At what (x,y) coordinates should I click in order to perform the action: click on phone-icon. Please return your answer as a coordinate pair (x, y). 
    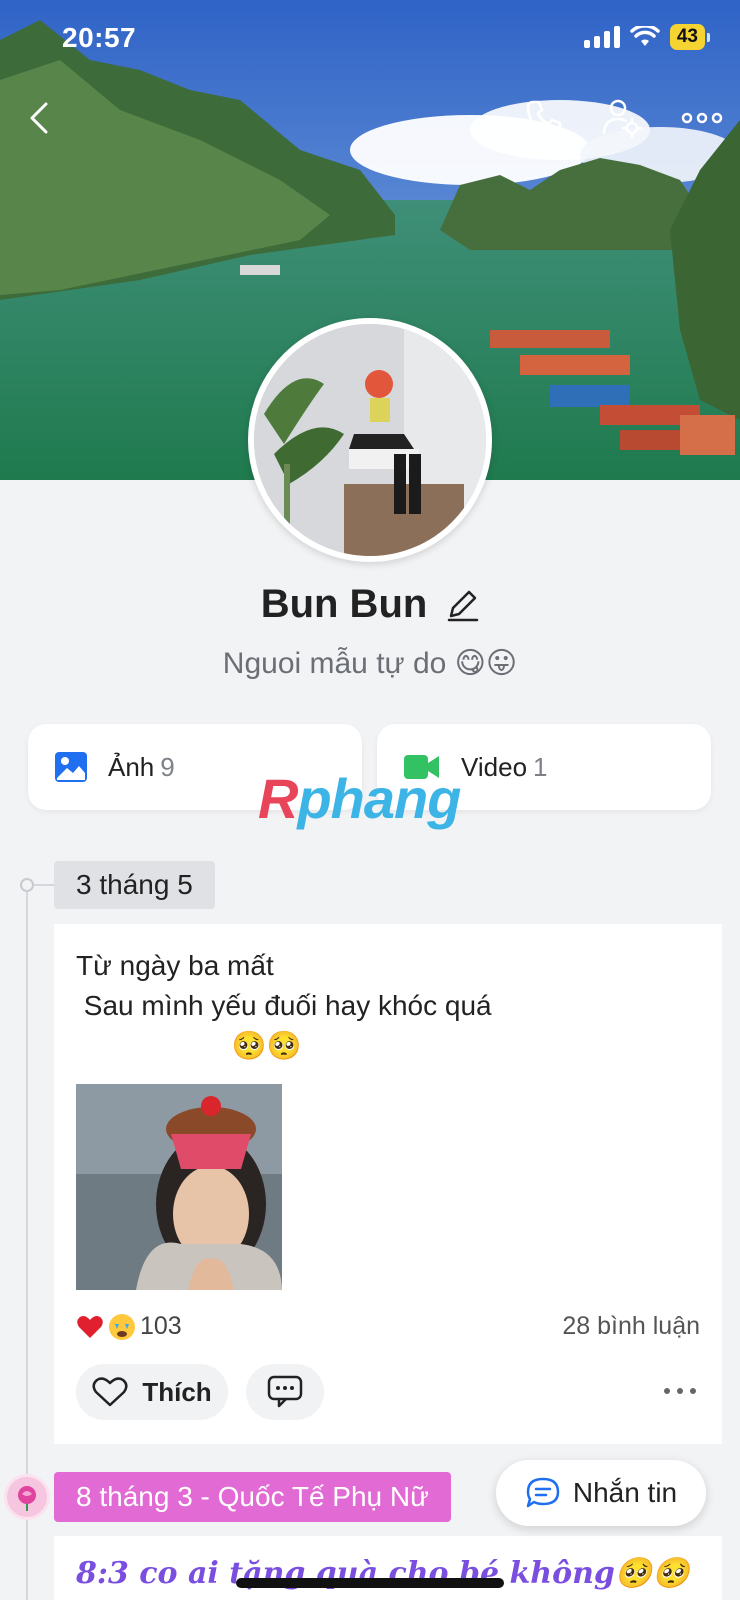
    Looking at the image, I should click on (544, 118).